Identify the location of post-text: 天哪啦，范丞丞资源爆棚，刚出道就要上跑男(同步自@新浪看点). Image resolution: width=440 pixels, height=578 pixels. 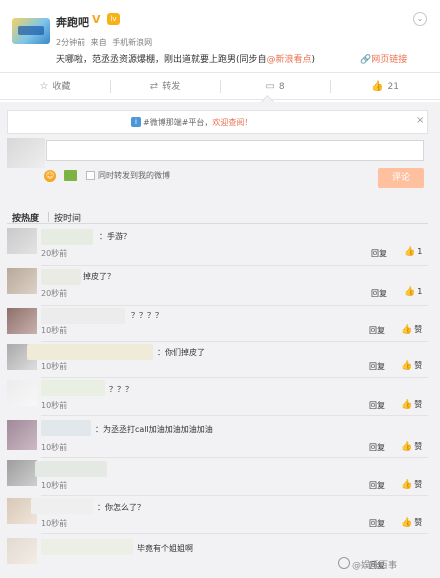
(185, 58).